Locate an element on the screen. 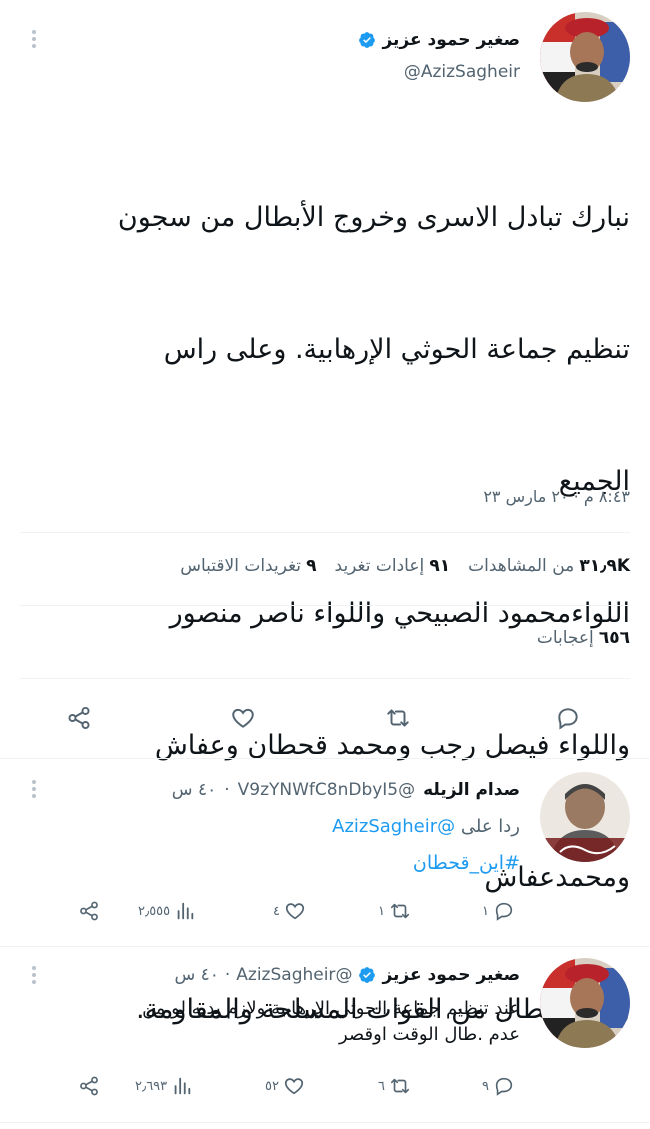  retweets-label: إعادات تغريد is located at coordinates (379, 566).